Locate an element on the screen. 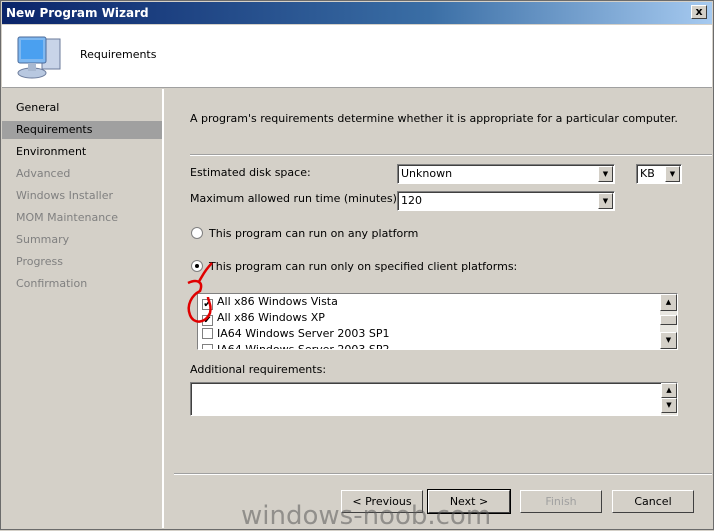  disk-space-label: Estimated disk space: is located at coordinates (250, 172).